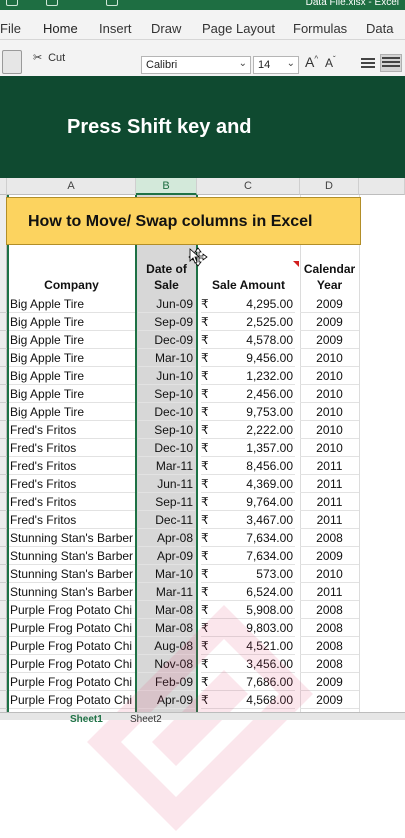 This screenshot has width=405, height=838. What do you see at coordinates (248, 186) in the screenshot?
I see `column-header-c: C` at bounding box center [248, 186].